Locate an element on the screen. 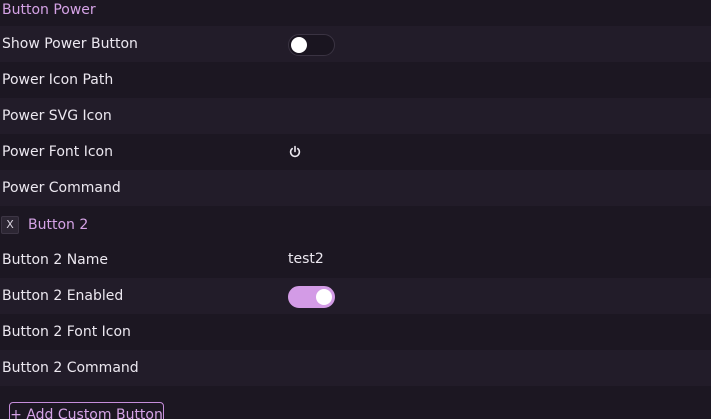 This screenshot has height=419, width=711. button-2-header: X Button 2 is located at coordinates (150, 225).